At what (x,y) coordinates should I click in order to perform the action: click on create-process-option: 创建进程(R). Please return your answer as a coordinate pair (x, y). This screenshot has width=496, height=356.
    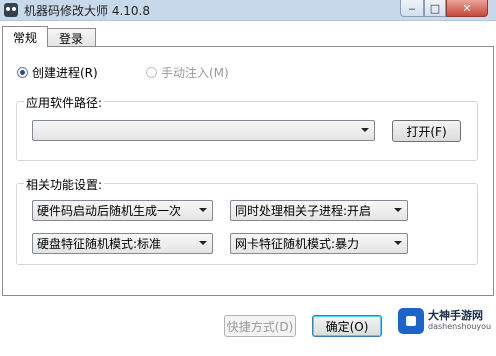
    Looking at the image, I should click on (57, 72).